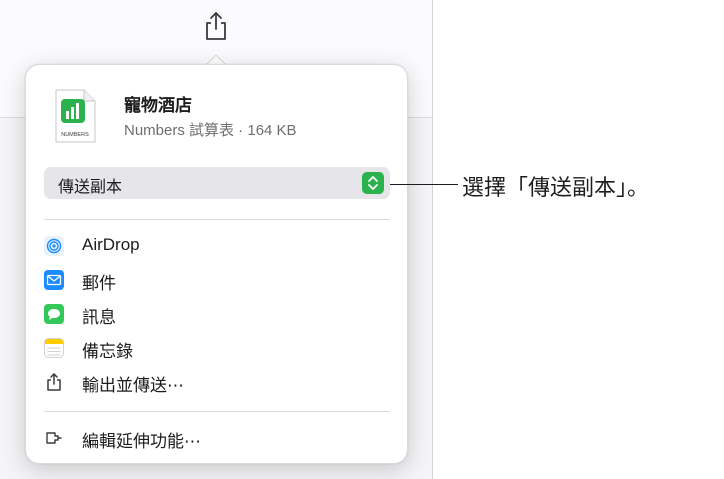 Image resolution: width=724 pixels, height=479 pixels. What do you see at coordinates (99, 317) in the screenshot?
I see `menu-item-label: 訊息` at bounding box center [99, 317].